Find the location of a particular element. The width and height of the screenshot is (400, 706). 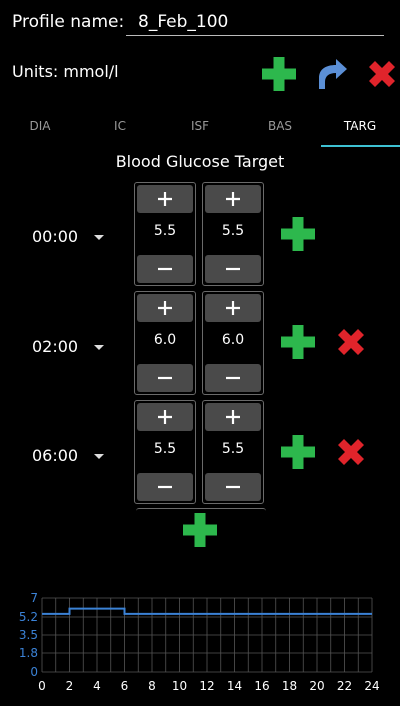

x-tick-label: 10 is located at coordinates (179, 686).